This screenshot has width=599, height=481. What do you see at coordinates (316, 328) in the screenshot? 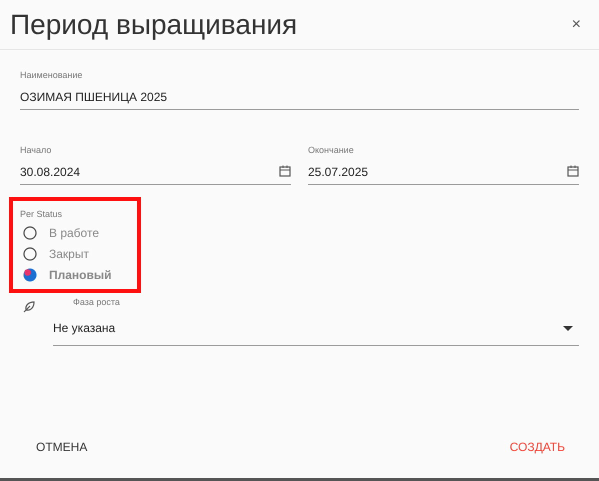
I see `phase-dropdown: Не указана` at bounding box center [316, 328].